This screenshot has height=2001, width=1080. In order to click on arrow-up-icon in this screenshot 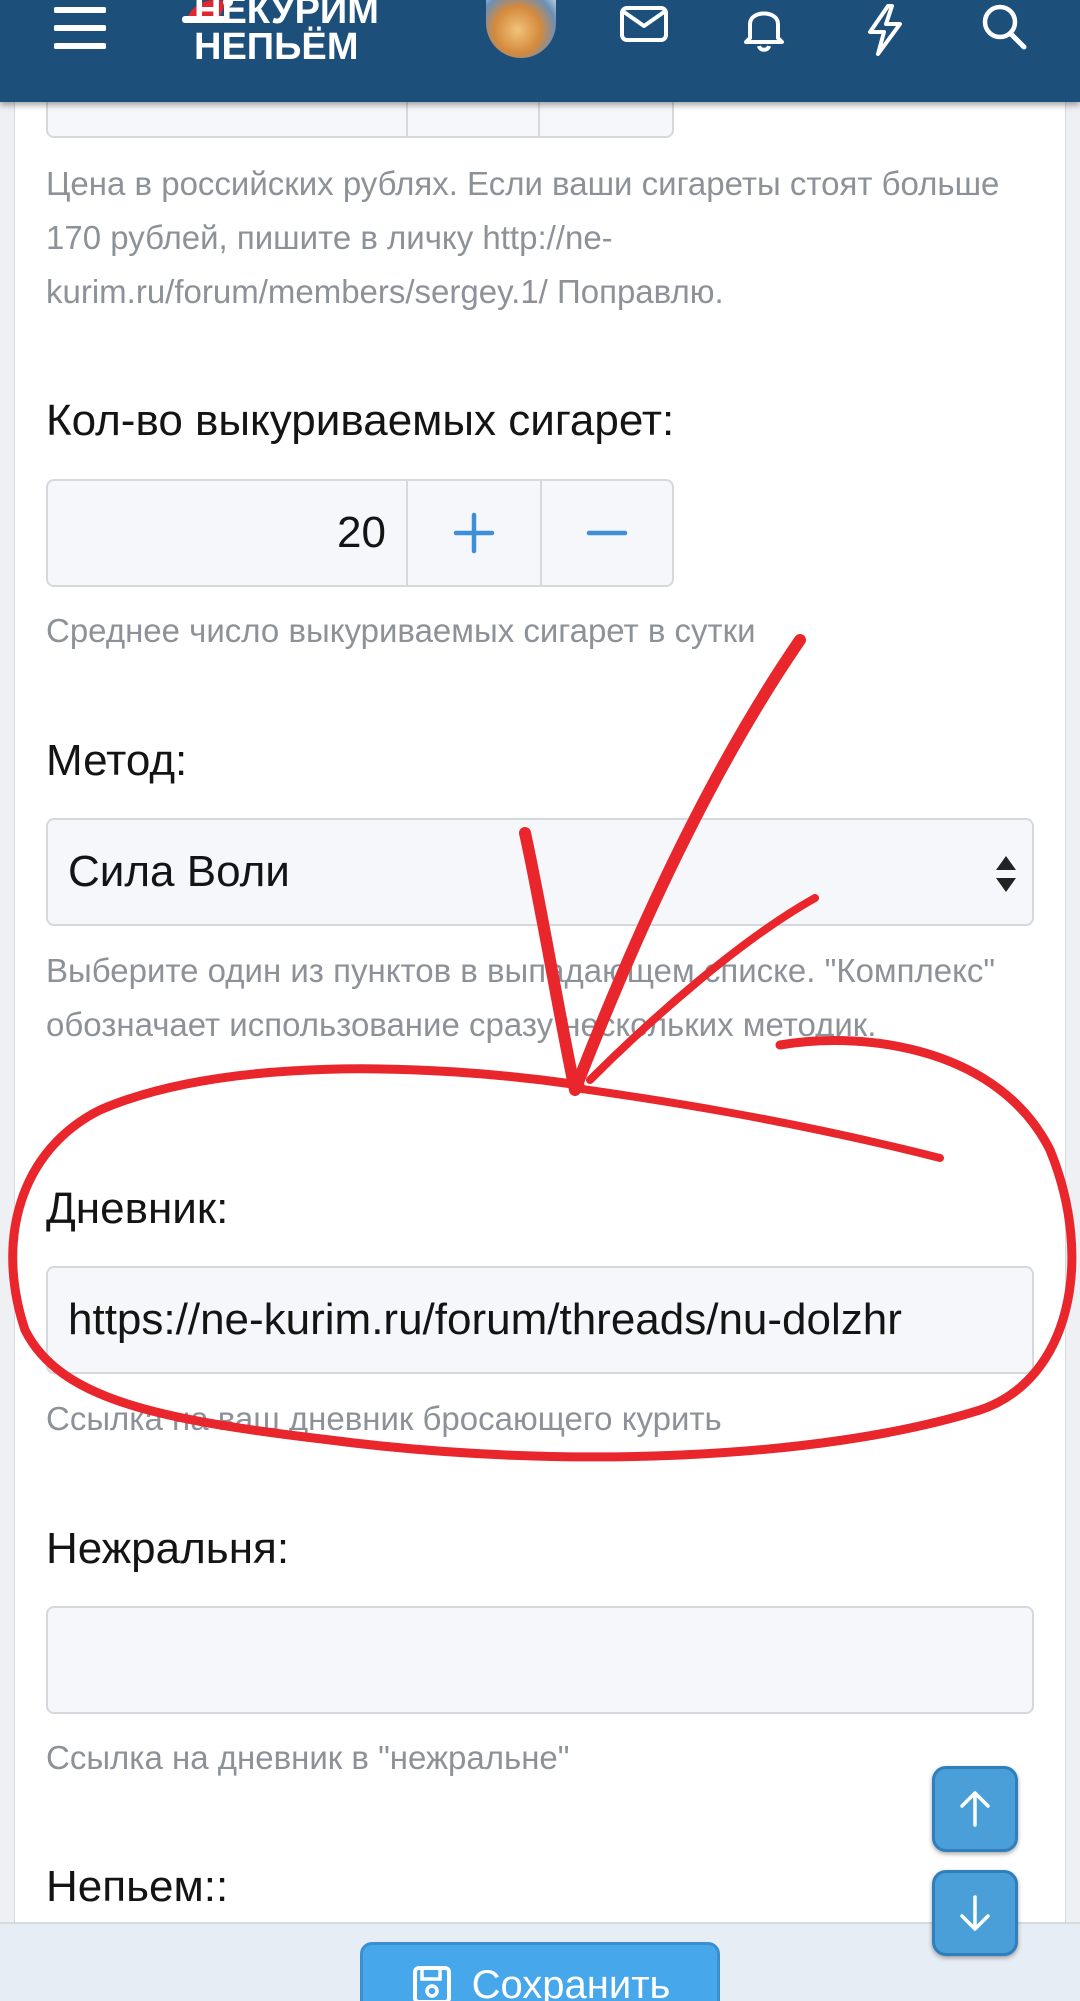, I will do `click(975, 1809)`.